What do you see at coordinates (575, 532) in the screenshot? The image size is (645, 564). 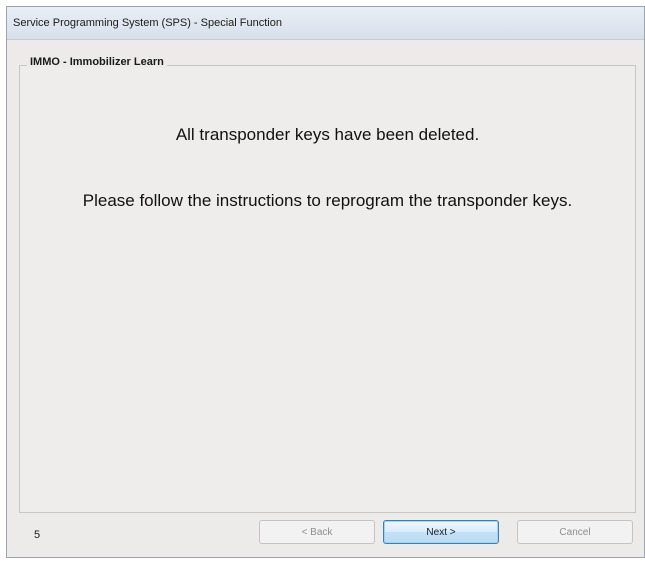 I see `cancel-button: Cancel` at bounding box center [575, 532].